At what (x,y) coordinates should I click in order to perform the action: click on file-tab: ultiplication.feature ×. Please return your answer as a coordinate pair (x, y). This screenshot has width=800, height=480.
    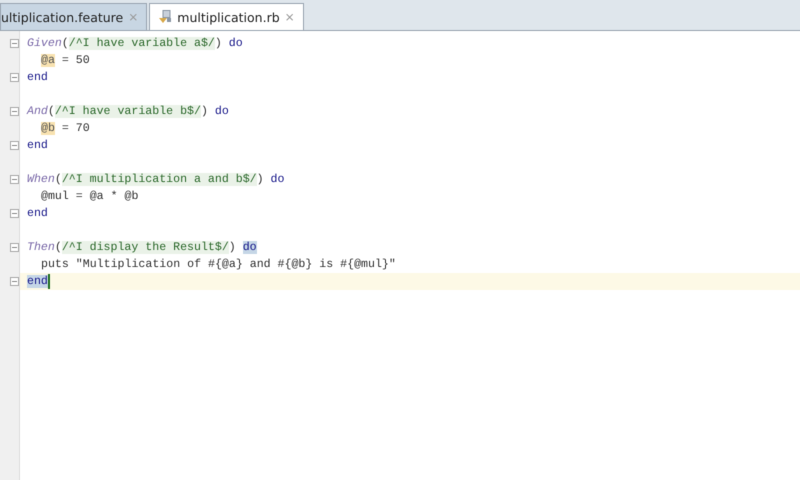
    Looking at the image, I should click on (74, 16).